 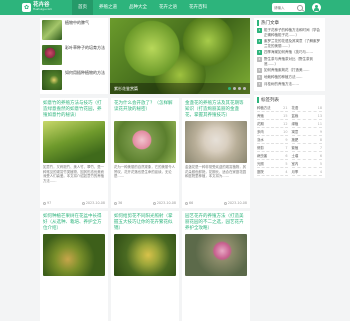 What do you see at coordinates (295, 132) in the screenshot?
I see `tag-name: 寓意` at bounding box center [295, 132].